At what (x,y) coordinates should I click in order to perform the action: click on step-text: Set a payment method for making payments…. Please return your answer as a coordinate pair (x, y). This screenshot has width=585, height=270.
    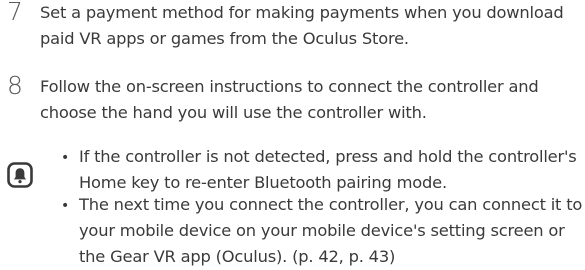
    Looking at the image, I should click on (302, 25).